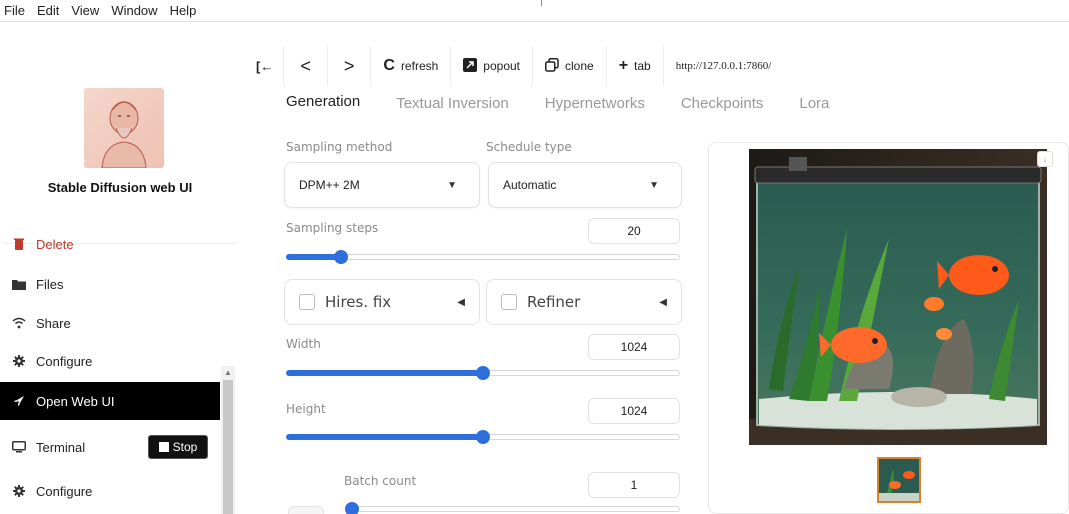  I want to click on sidebar-item-label: Terminal, so click(61, 447).